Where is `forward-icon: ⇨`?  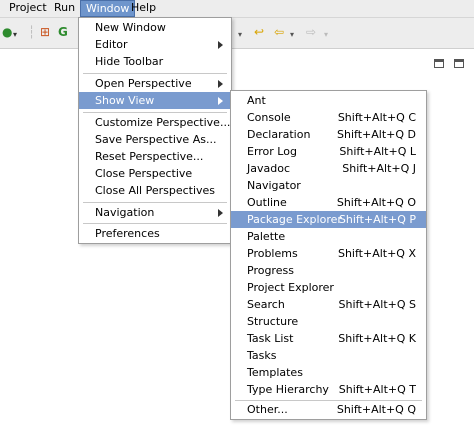
forward-icon: ⇨ is located at coordinates (311, 32).